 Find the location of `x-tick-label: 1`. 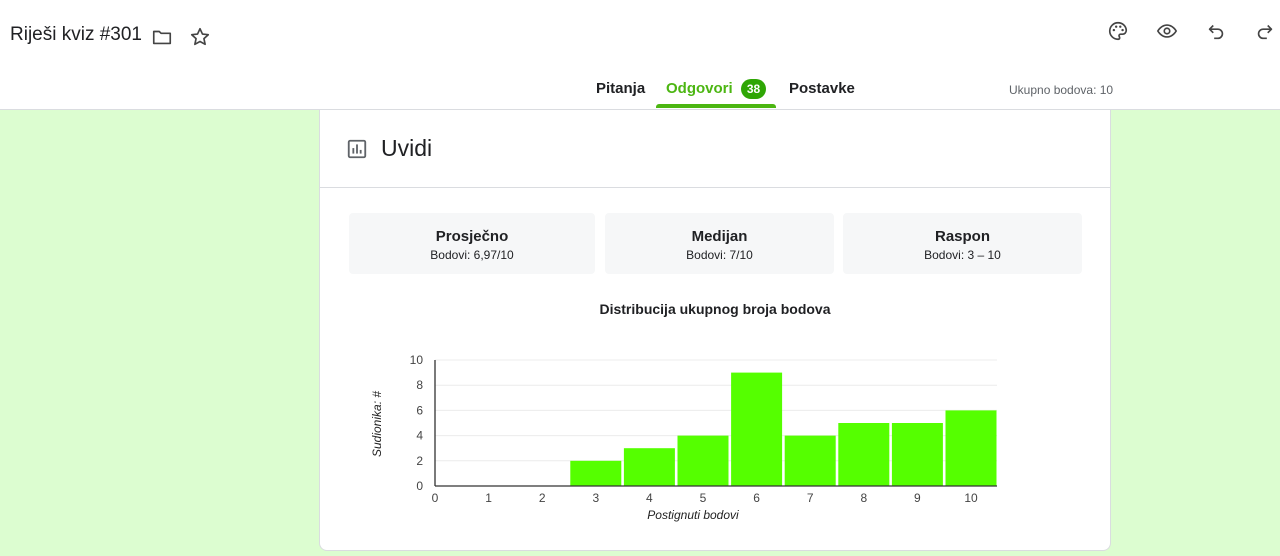

x-tick-label: 1 is located at coordinates (488, 498).